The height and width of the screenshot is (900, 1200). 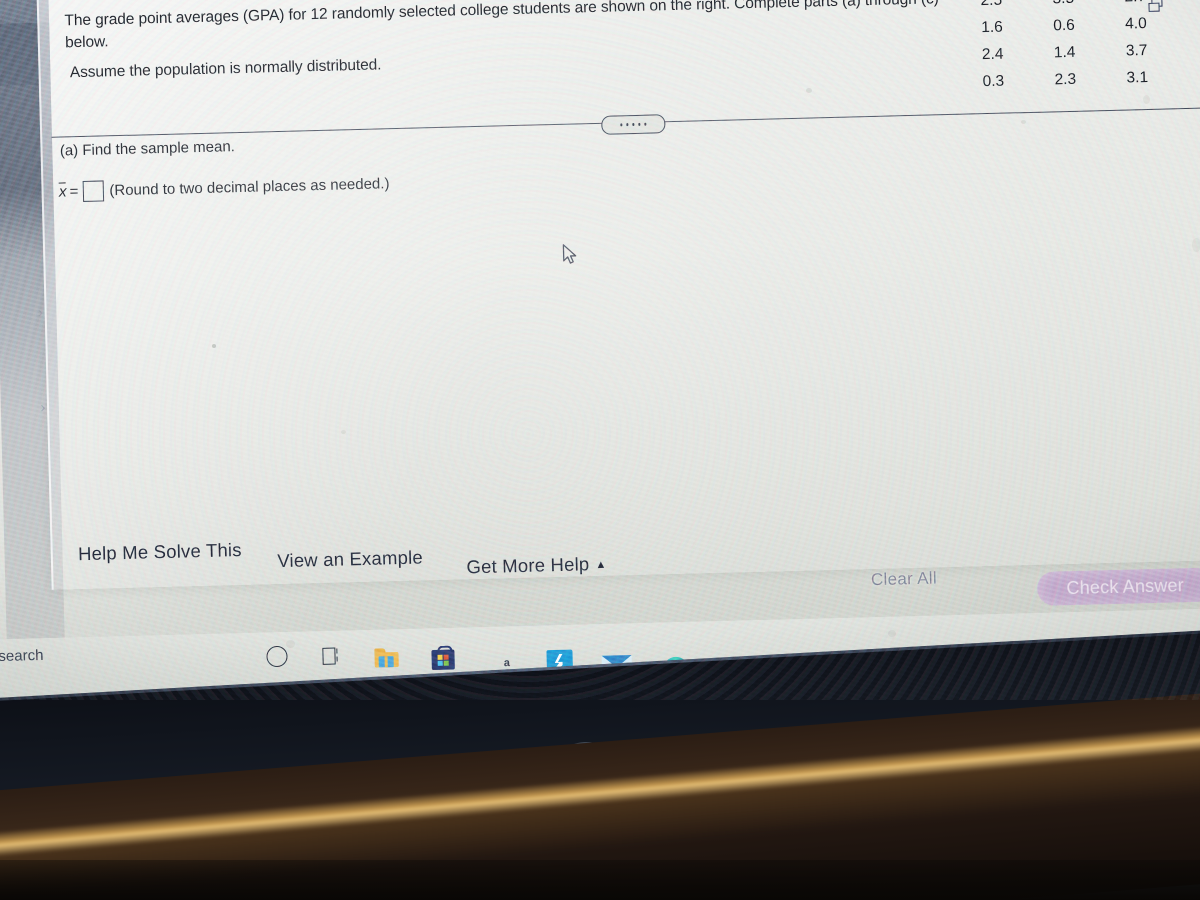 What do you see at coordinates (570, 254) in the screenshot?
I see `mouse-cursor` at bounding box center [570, 254].